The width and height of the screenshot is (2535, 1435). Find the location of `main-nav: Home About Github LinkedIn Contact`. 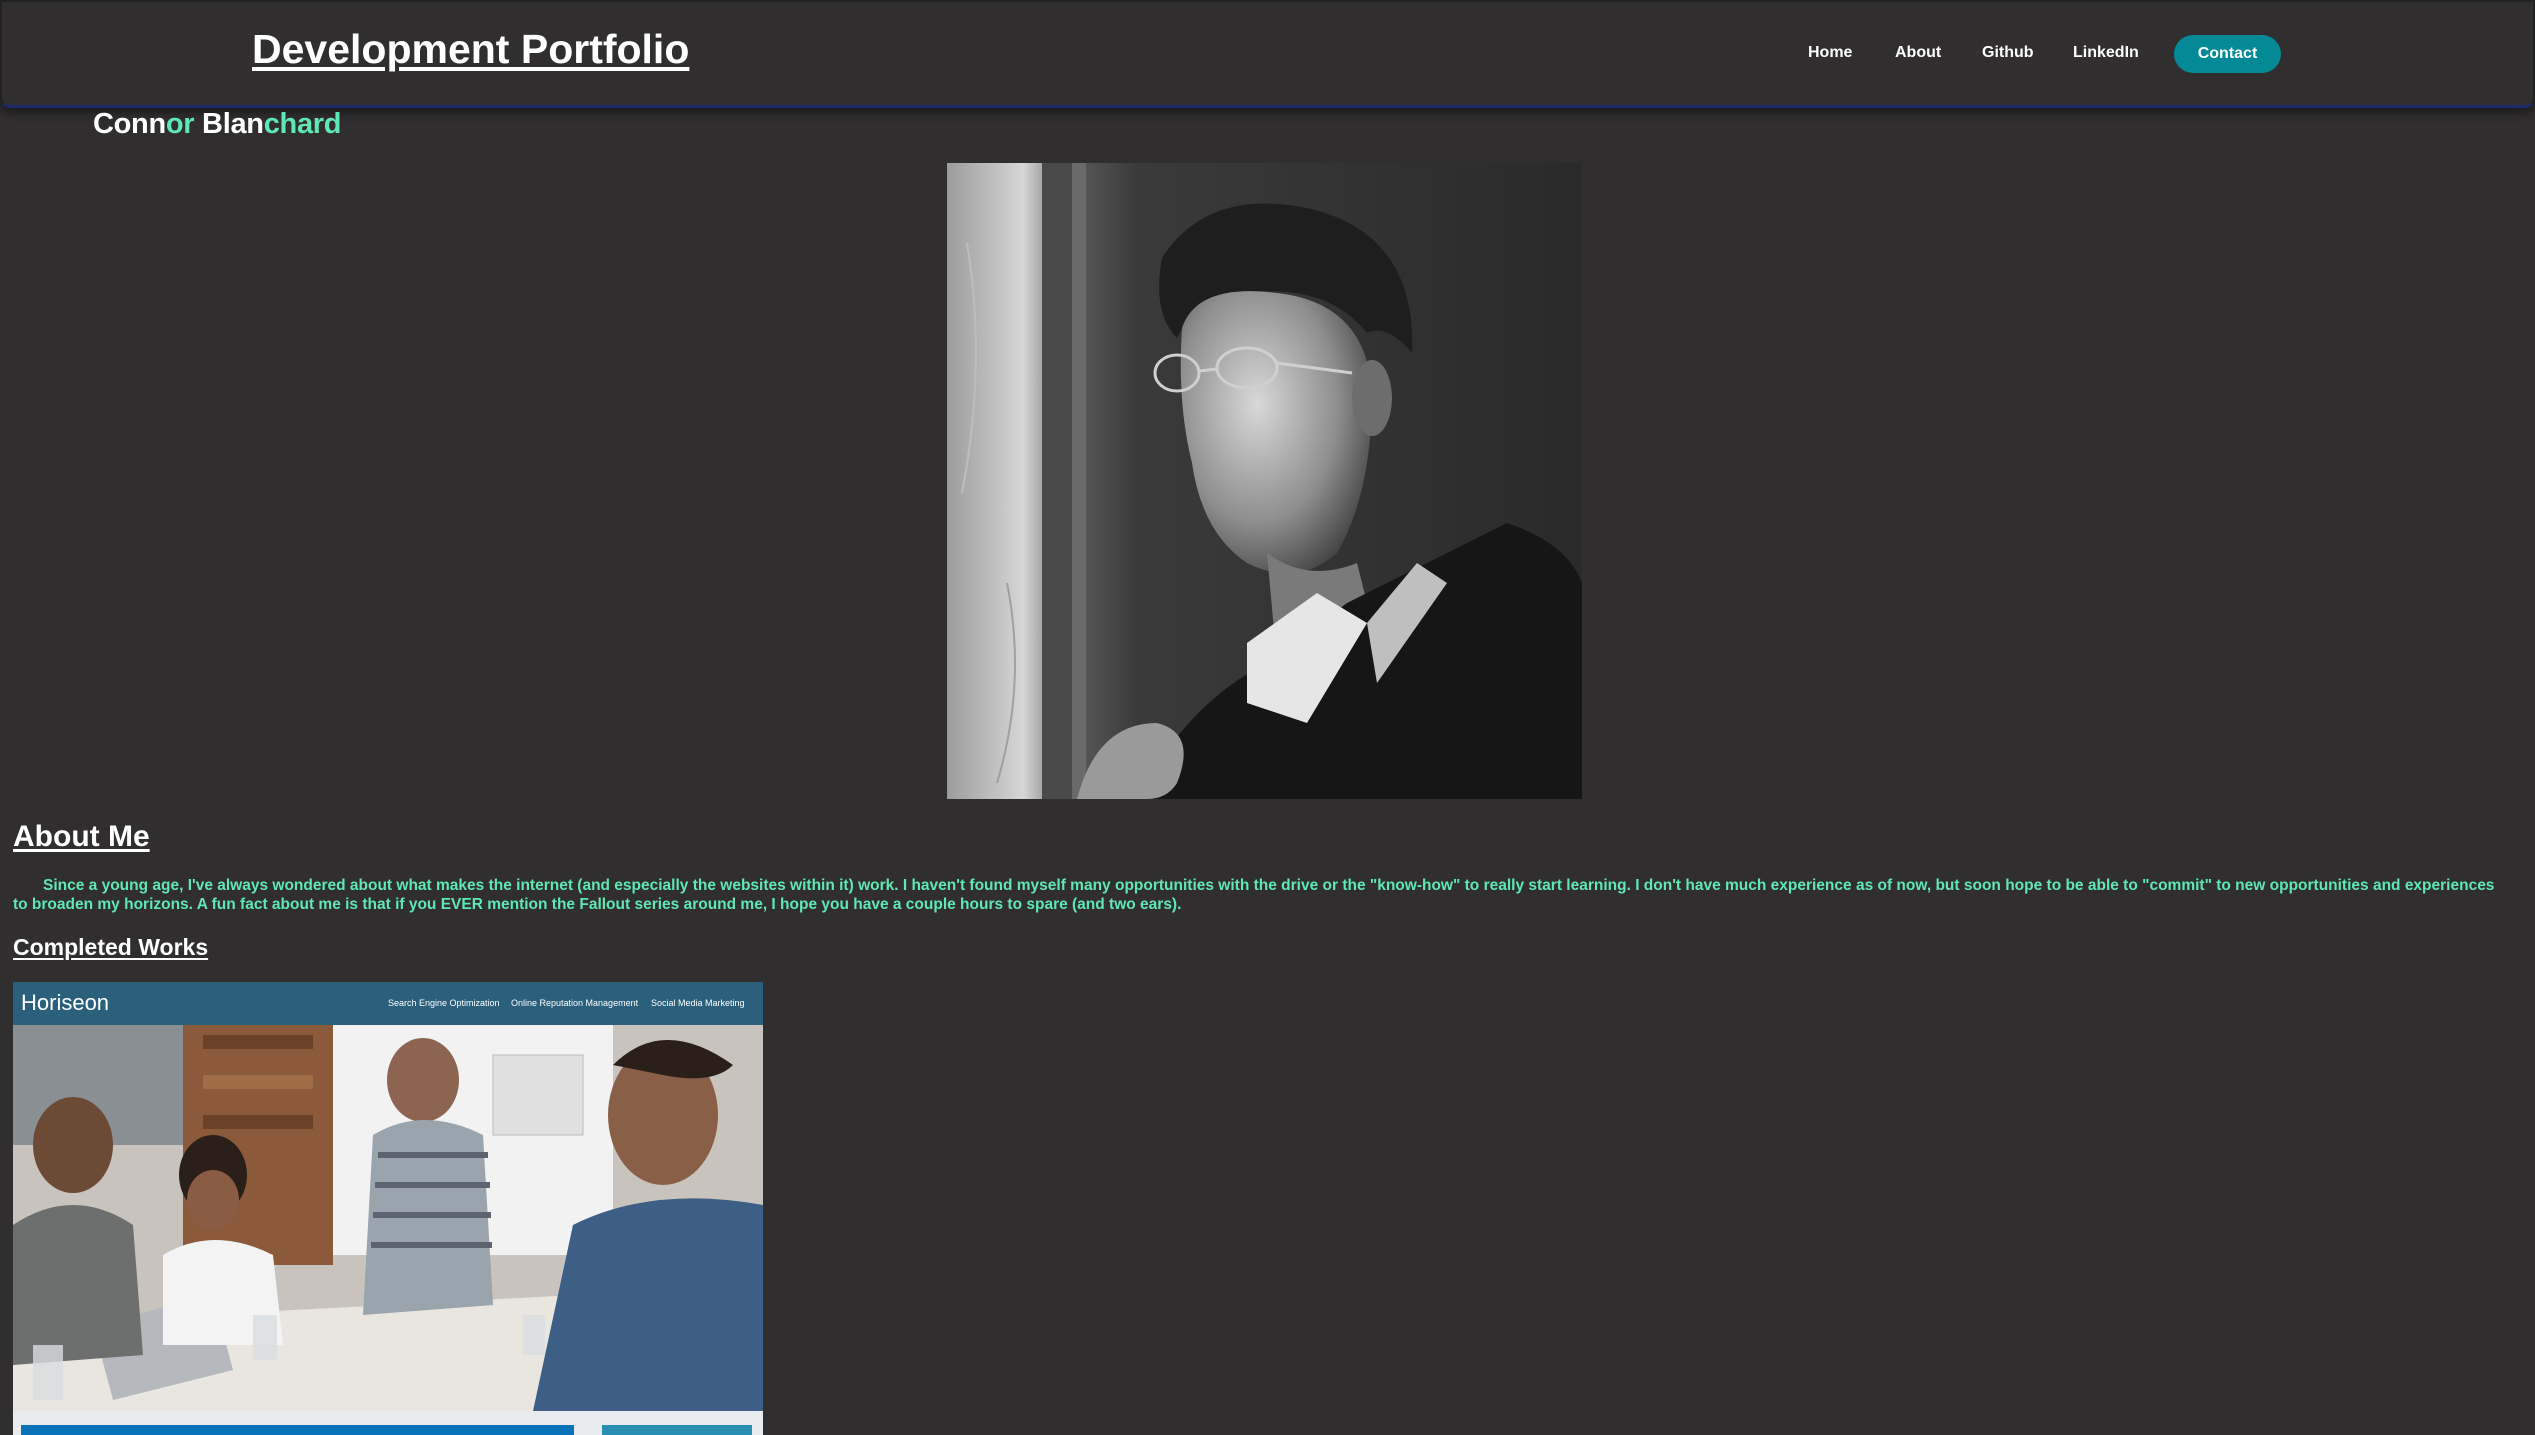

main-nav: Home About Github LinkedIn Contact is located at coordinates (1267, 55).